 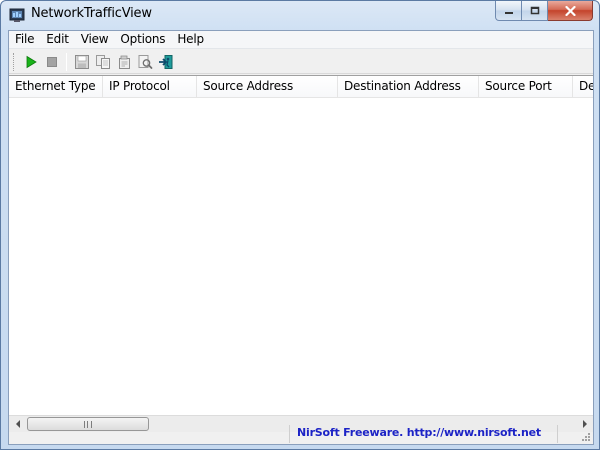 I want to click on chevron-left-icon, so click(x=17, y=424).